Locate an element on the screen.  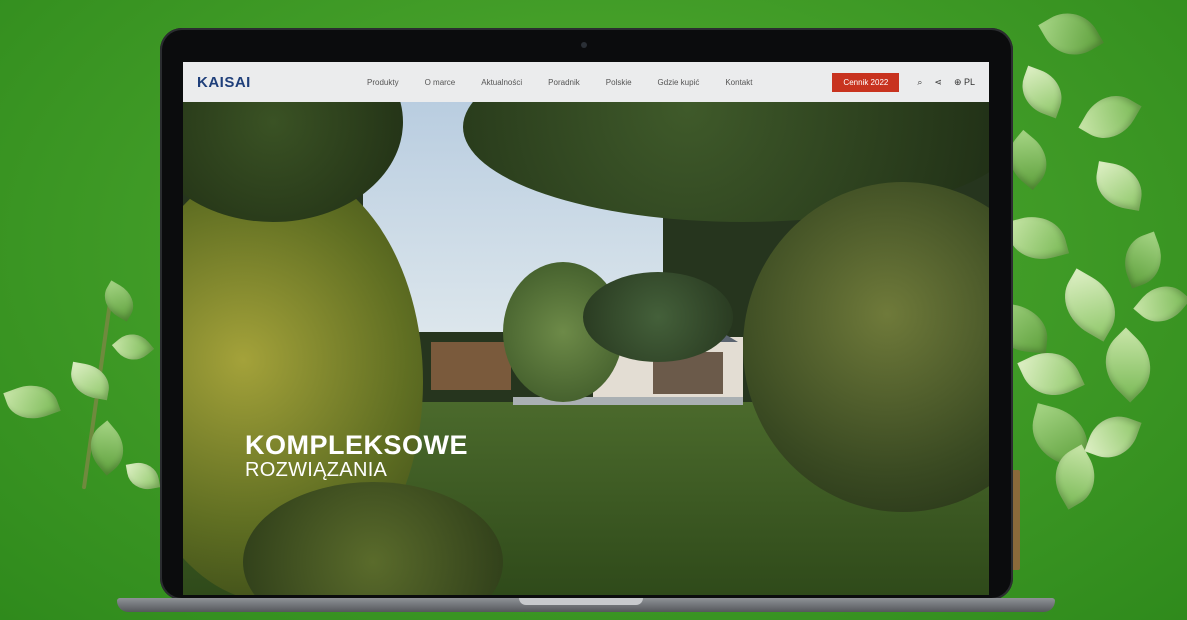
logo: KAISAI is located at coordinates (272, 82).